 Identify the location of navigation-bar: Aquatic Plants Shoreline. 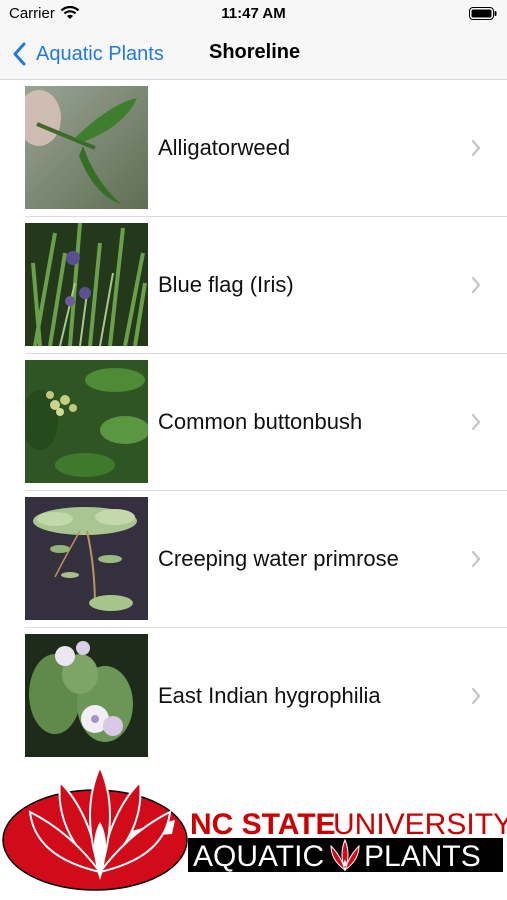
(253, 55).